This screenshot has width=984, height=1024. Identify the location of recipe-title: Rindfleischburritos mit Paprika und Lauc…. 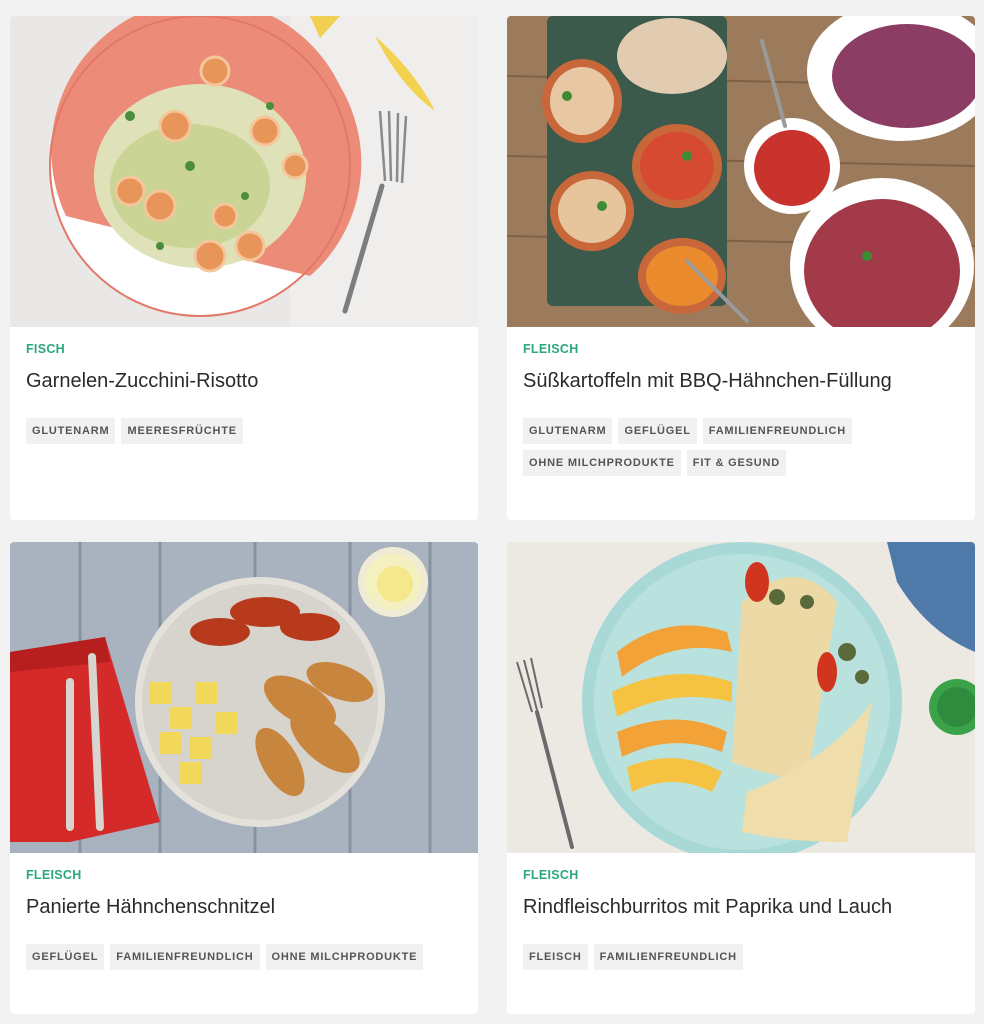
(741, 907).